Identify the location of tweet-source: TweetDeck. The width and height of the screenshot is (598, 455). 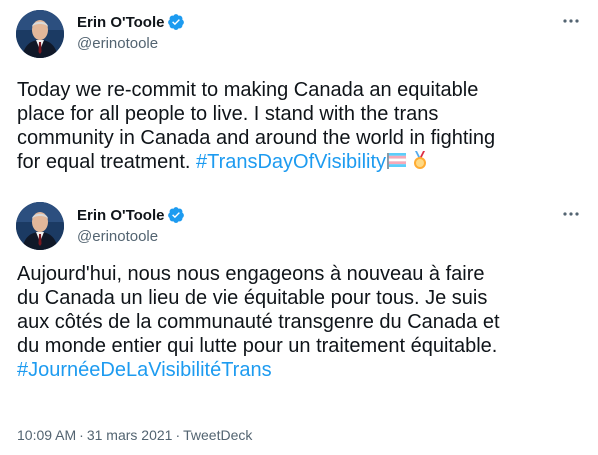
(217, 435).